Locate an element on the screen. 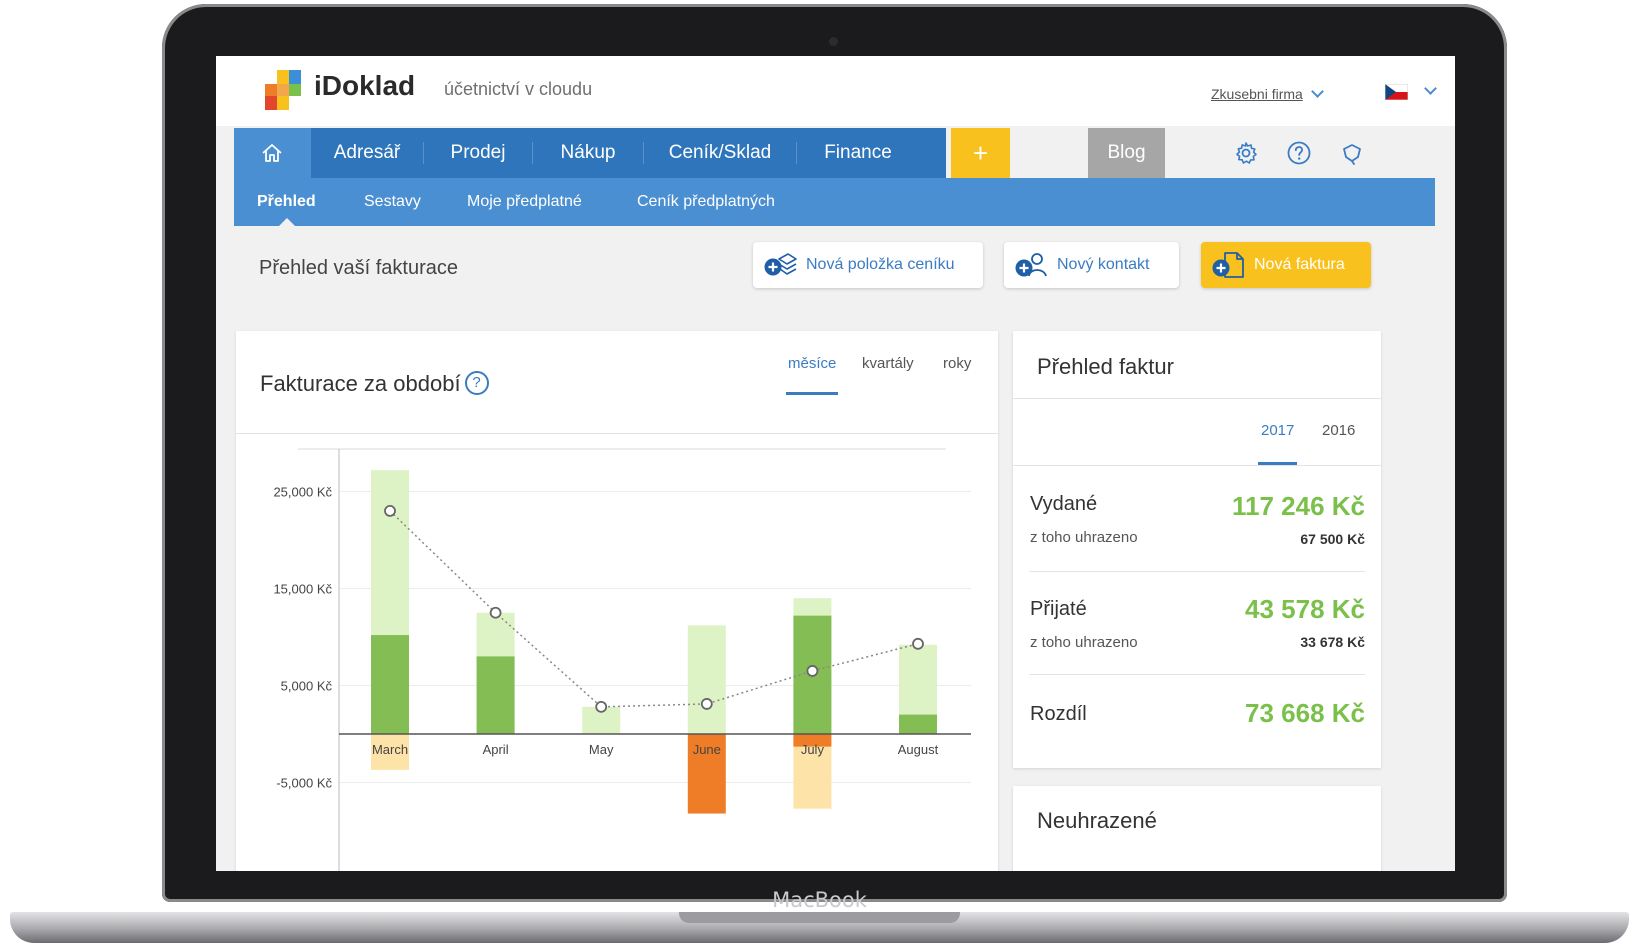  new-price-item-label: Nová položka ceníku is located at coordinates (880, 264).